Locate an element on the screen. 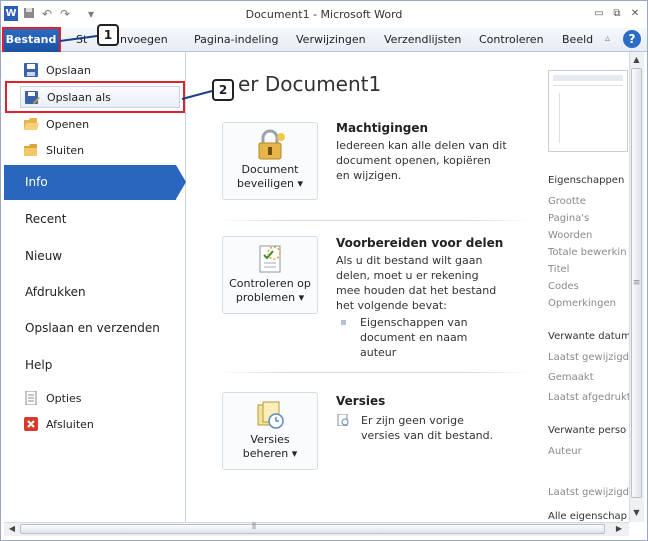 Image resolution: width=648 pixels, height=541 pixels. callout-badge-2: 2 is located at coordinates (223, 90).